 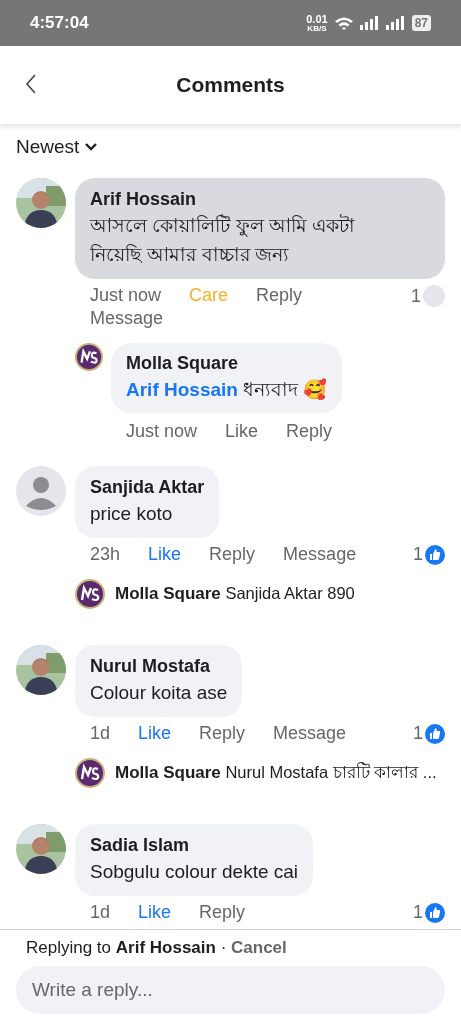 What do you see at coordinates (194, 845) in the screenshot?
I see `comment-author: Sadia Islam` at bounding box center [194, 845].